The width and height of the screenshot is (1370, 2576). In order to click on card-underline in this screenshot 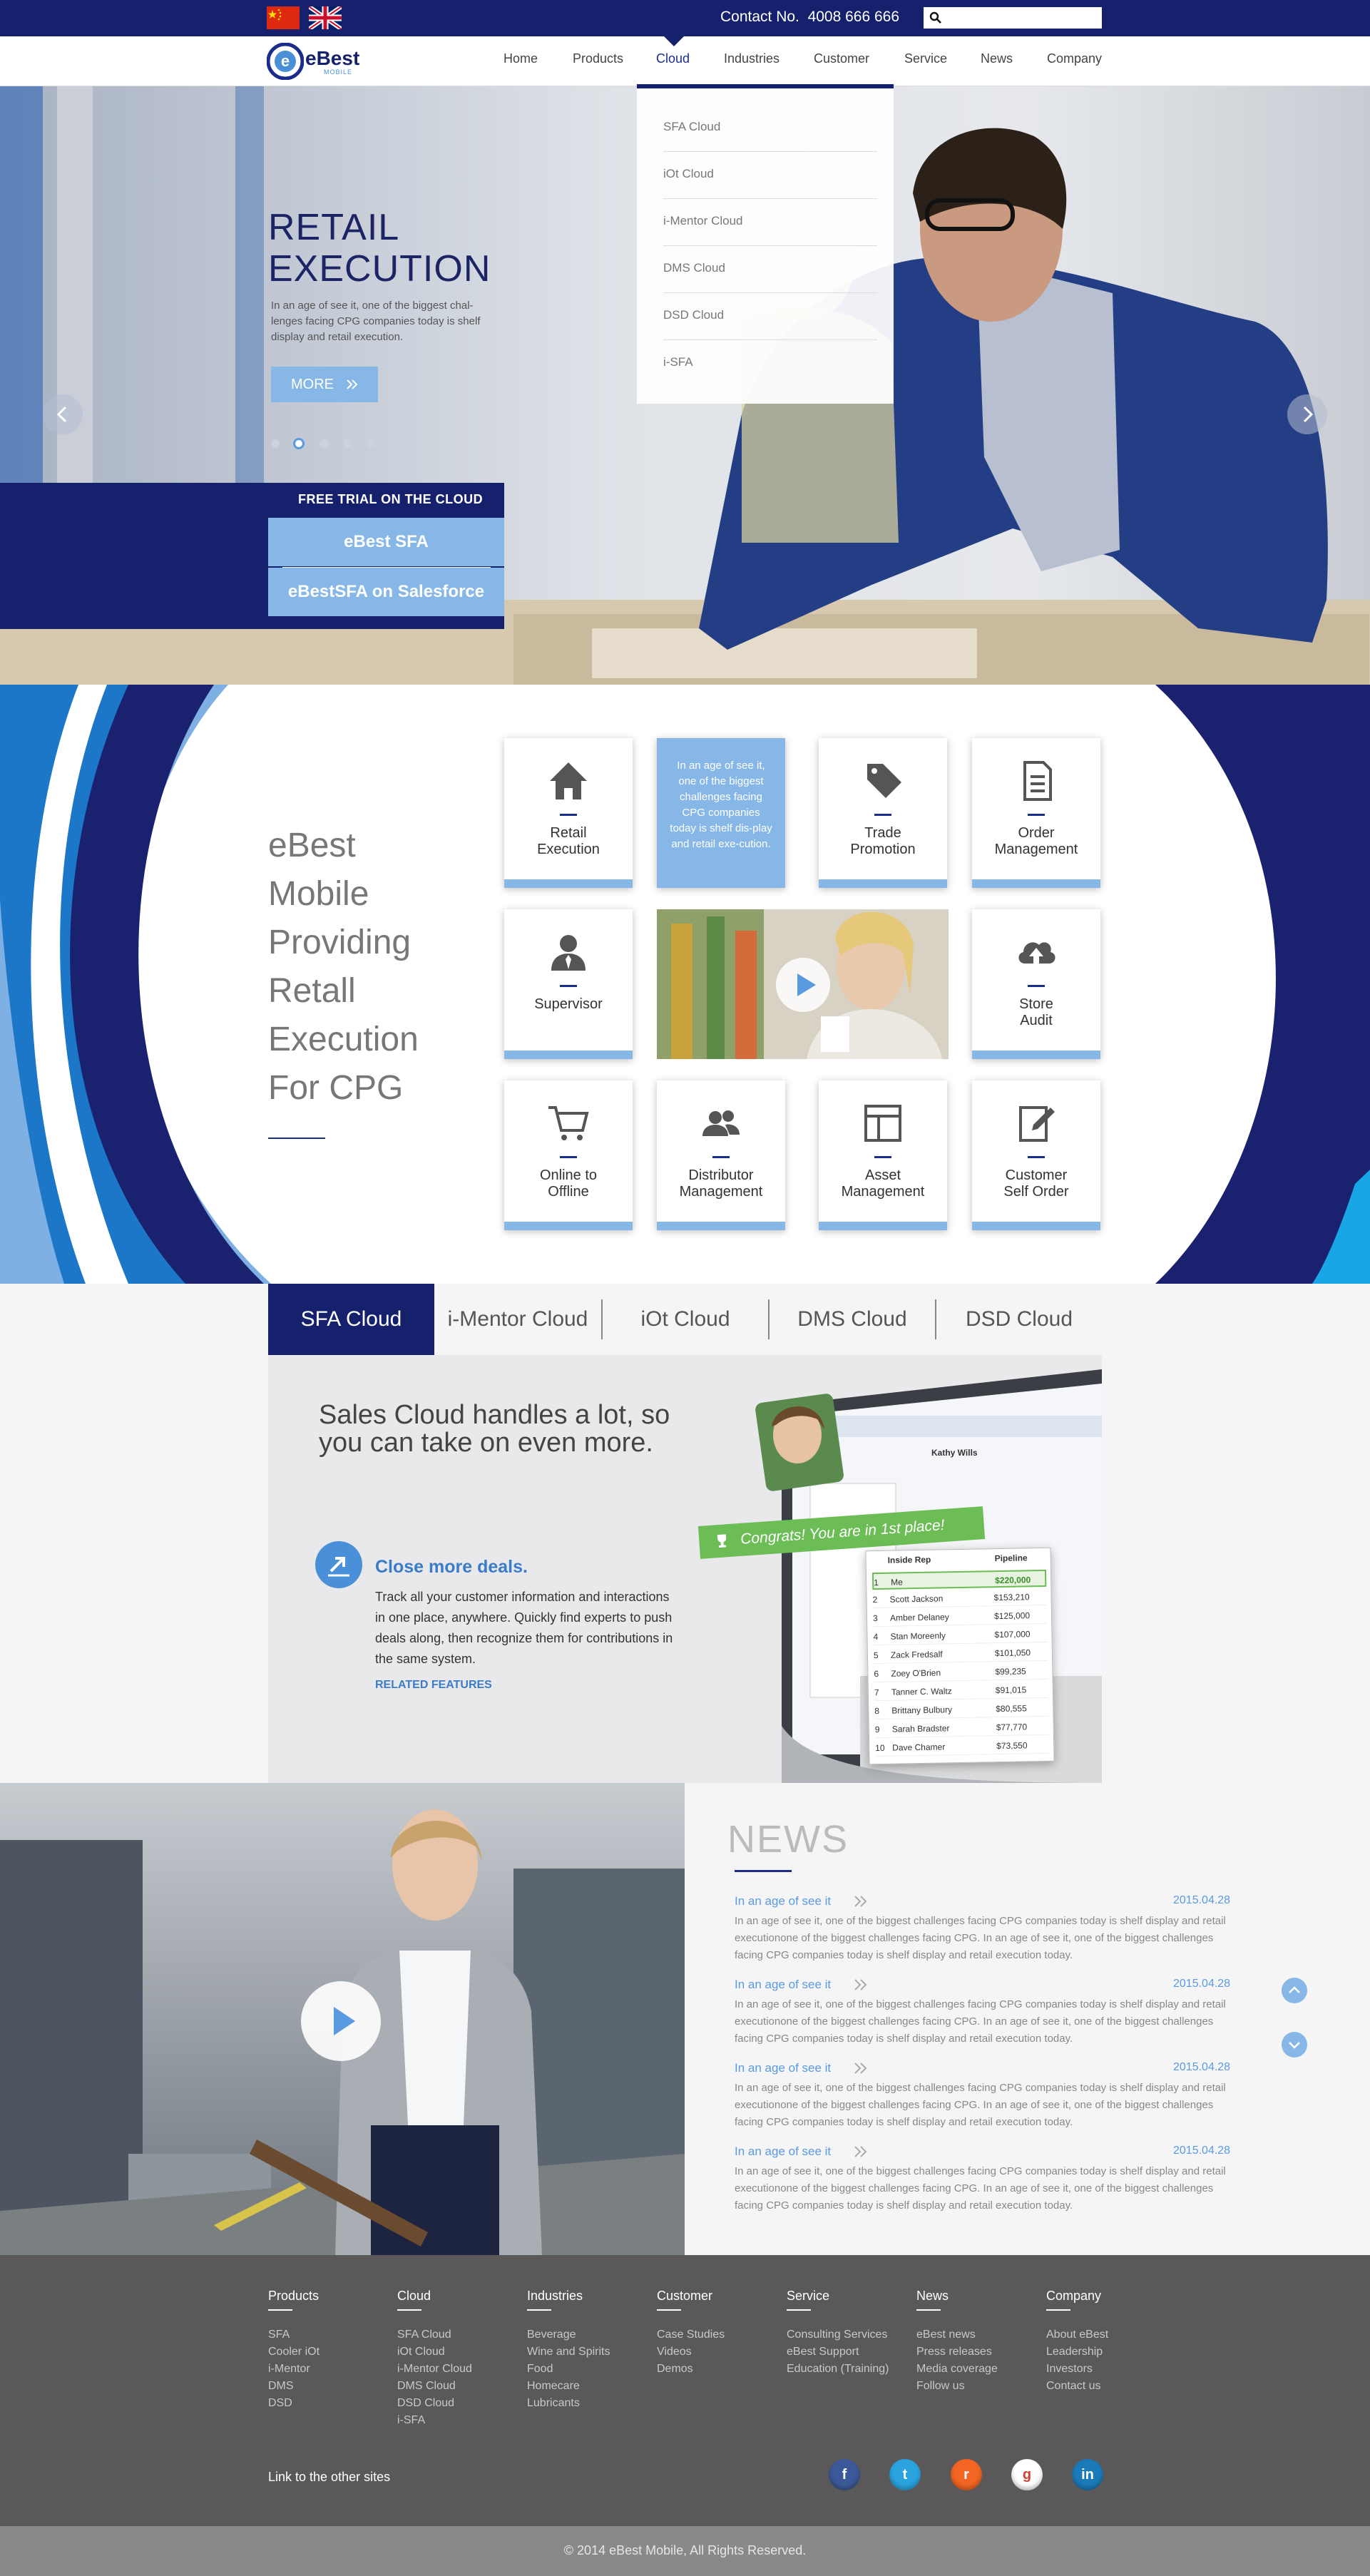, I will do `click(721, 1157)`.